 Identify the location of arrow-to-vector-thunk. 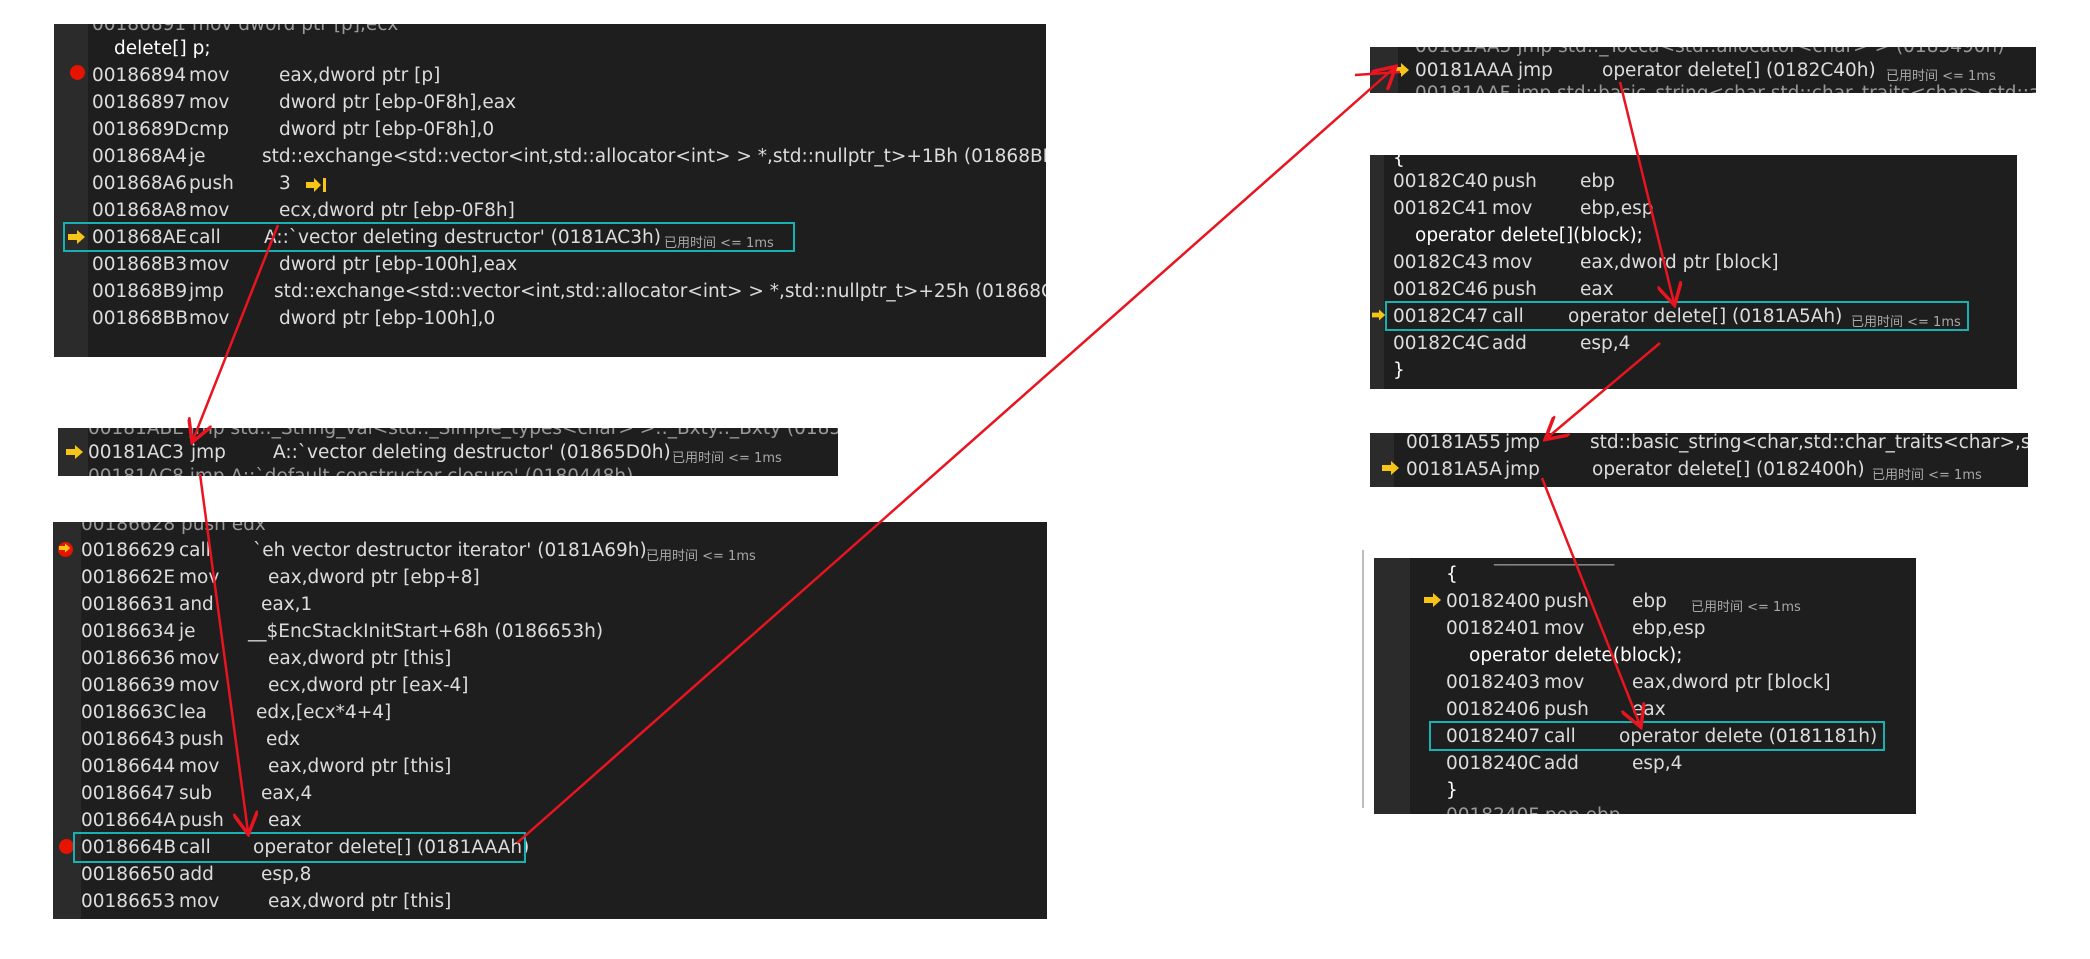
(236, 332).